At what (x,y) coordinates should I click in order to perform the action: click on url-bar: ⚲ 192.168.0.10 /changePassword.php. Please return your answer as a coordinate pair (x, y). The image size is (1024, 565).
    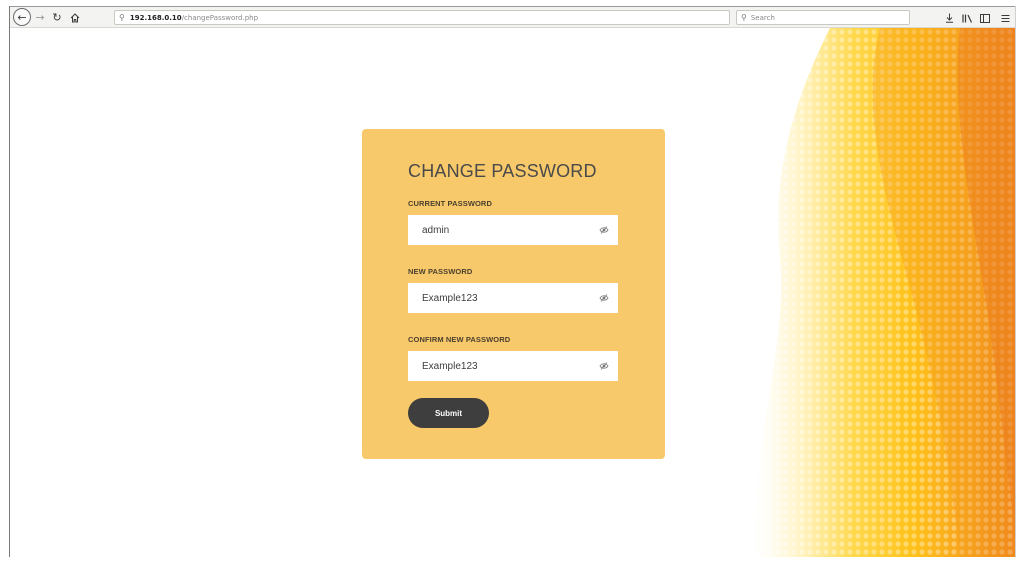
    Looking at the image, I should click on (422, 17).